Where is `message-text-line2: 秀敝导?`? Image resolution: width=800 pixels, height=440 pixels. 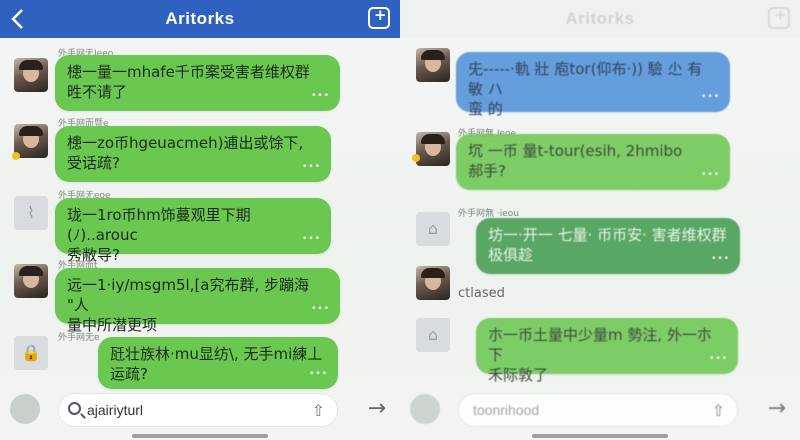
message-text-line2: 秀敝导? is located at coordinates (93, 255).